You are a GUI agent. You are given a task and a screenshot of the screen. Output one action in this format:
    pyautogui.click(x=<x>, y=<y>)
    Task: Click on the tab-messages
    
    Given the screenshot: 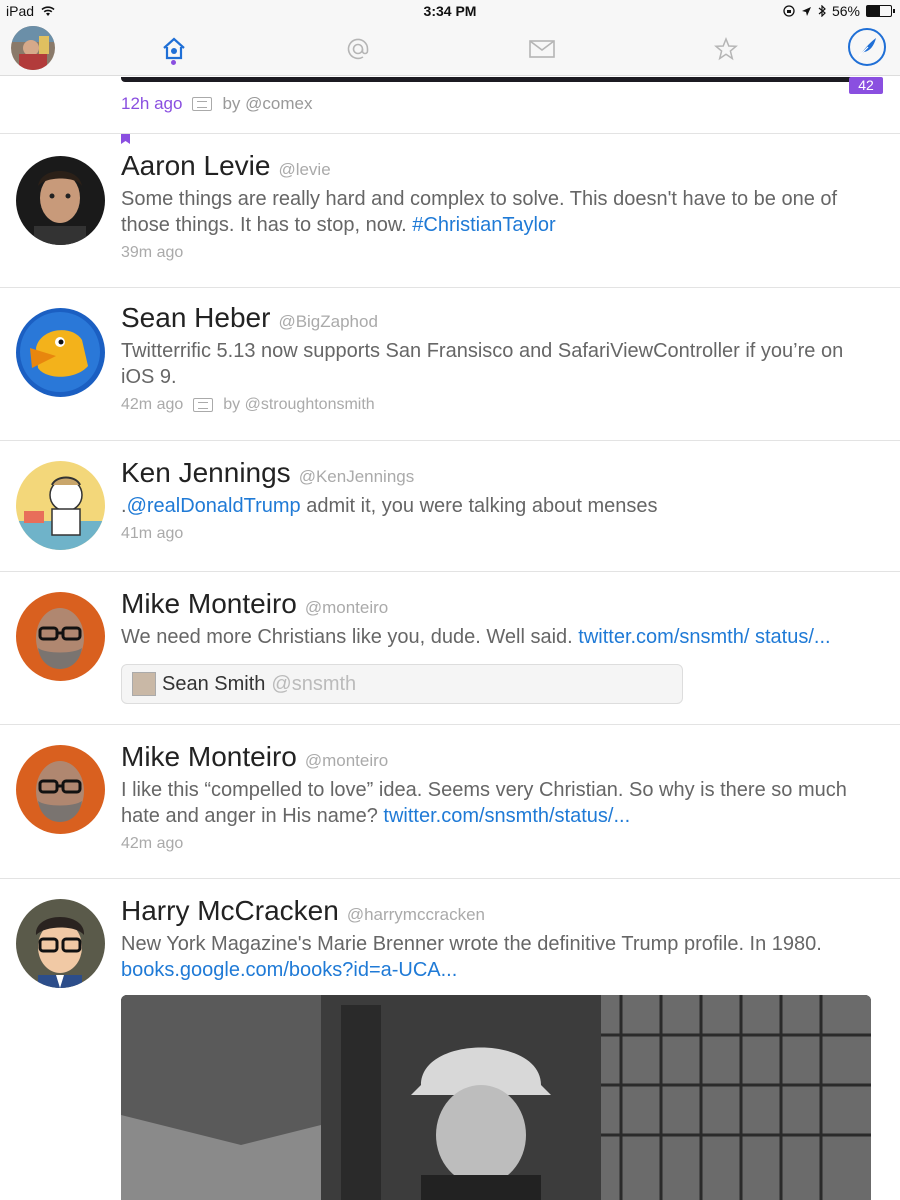 What is the action you would take?
    pyautogui.click(x=542, y=49)
    